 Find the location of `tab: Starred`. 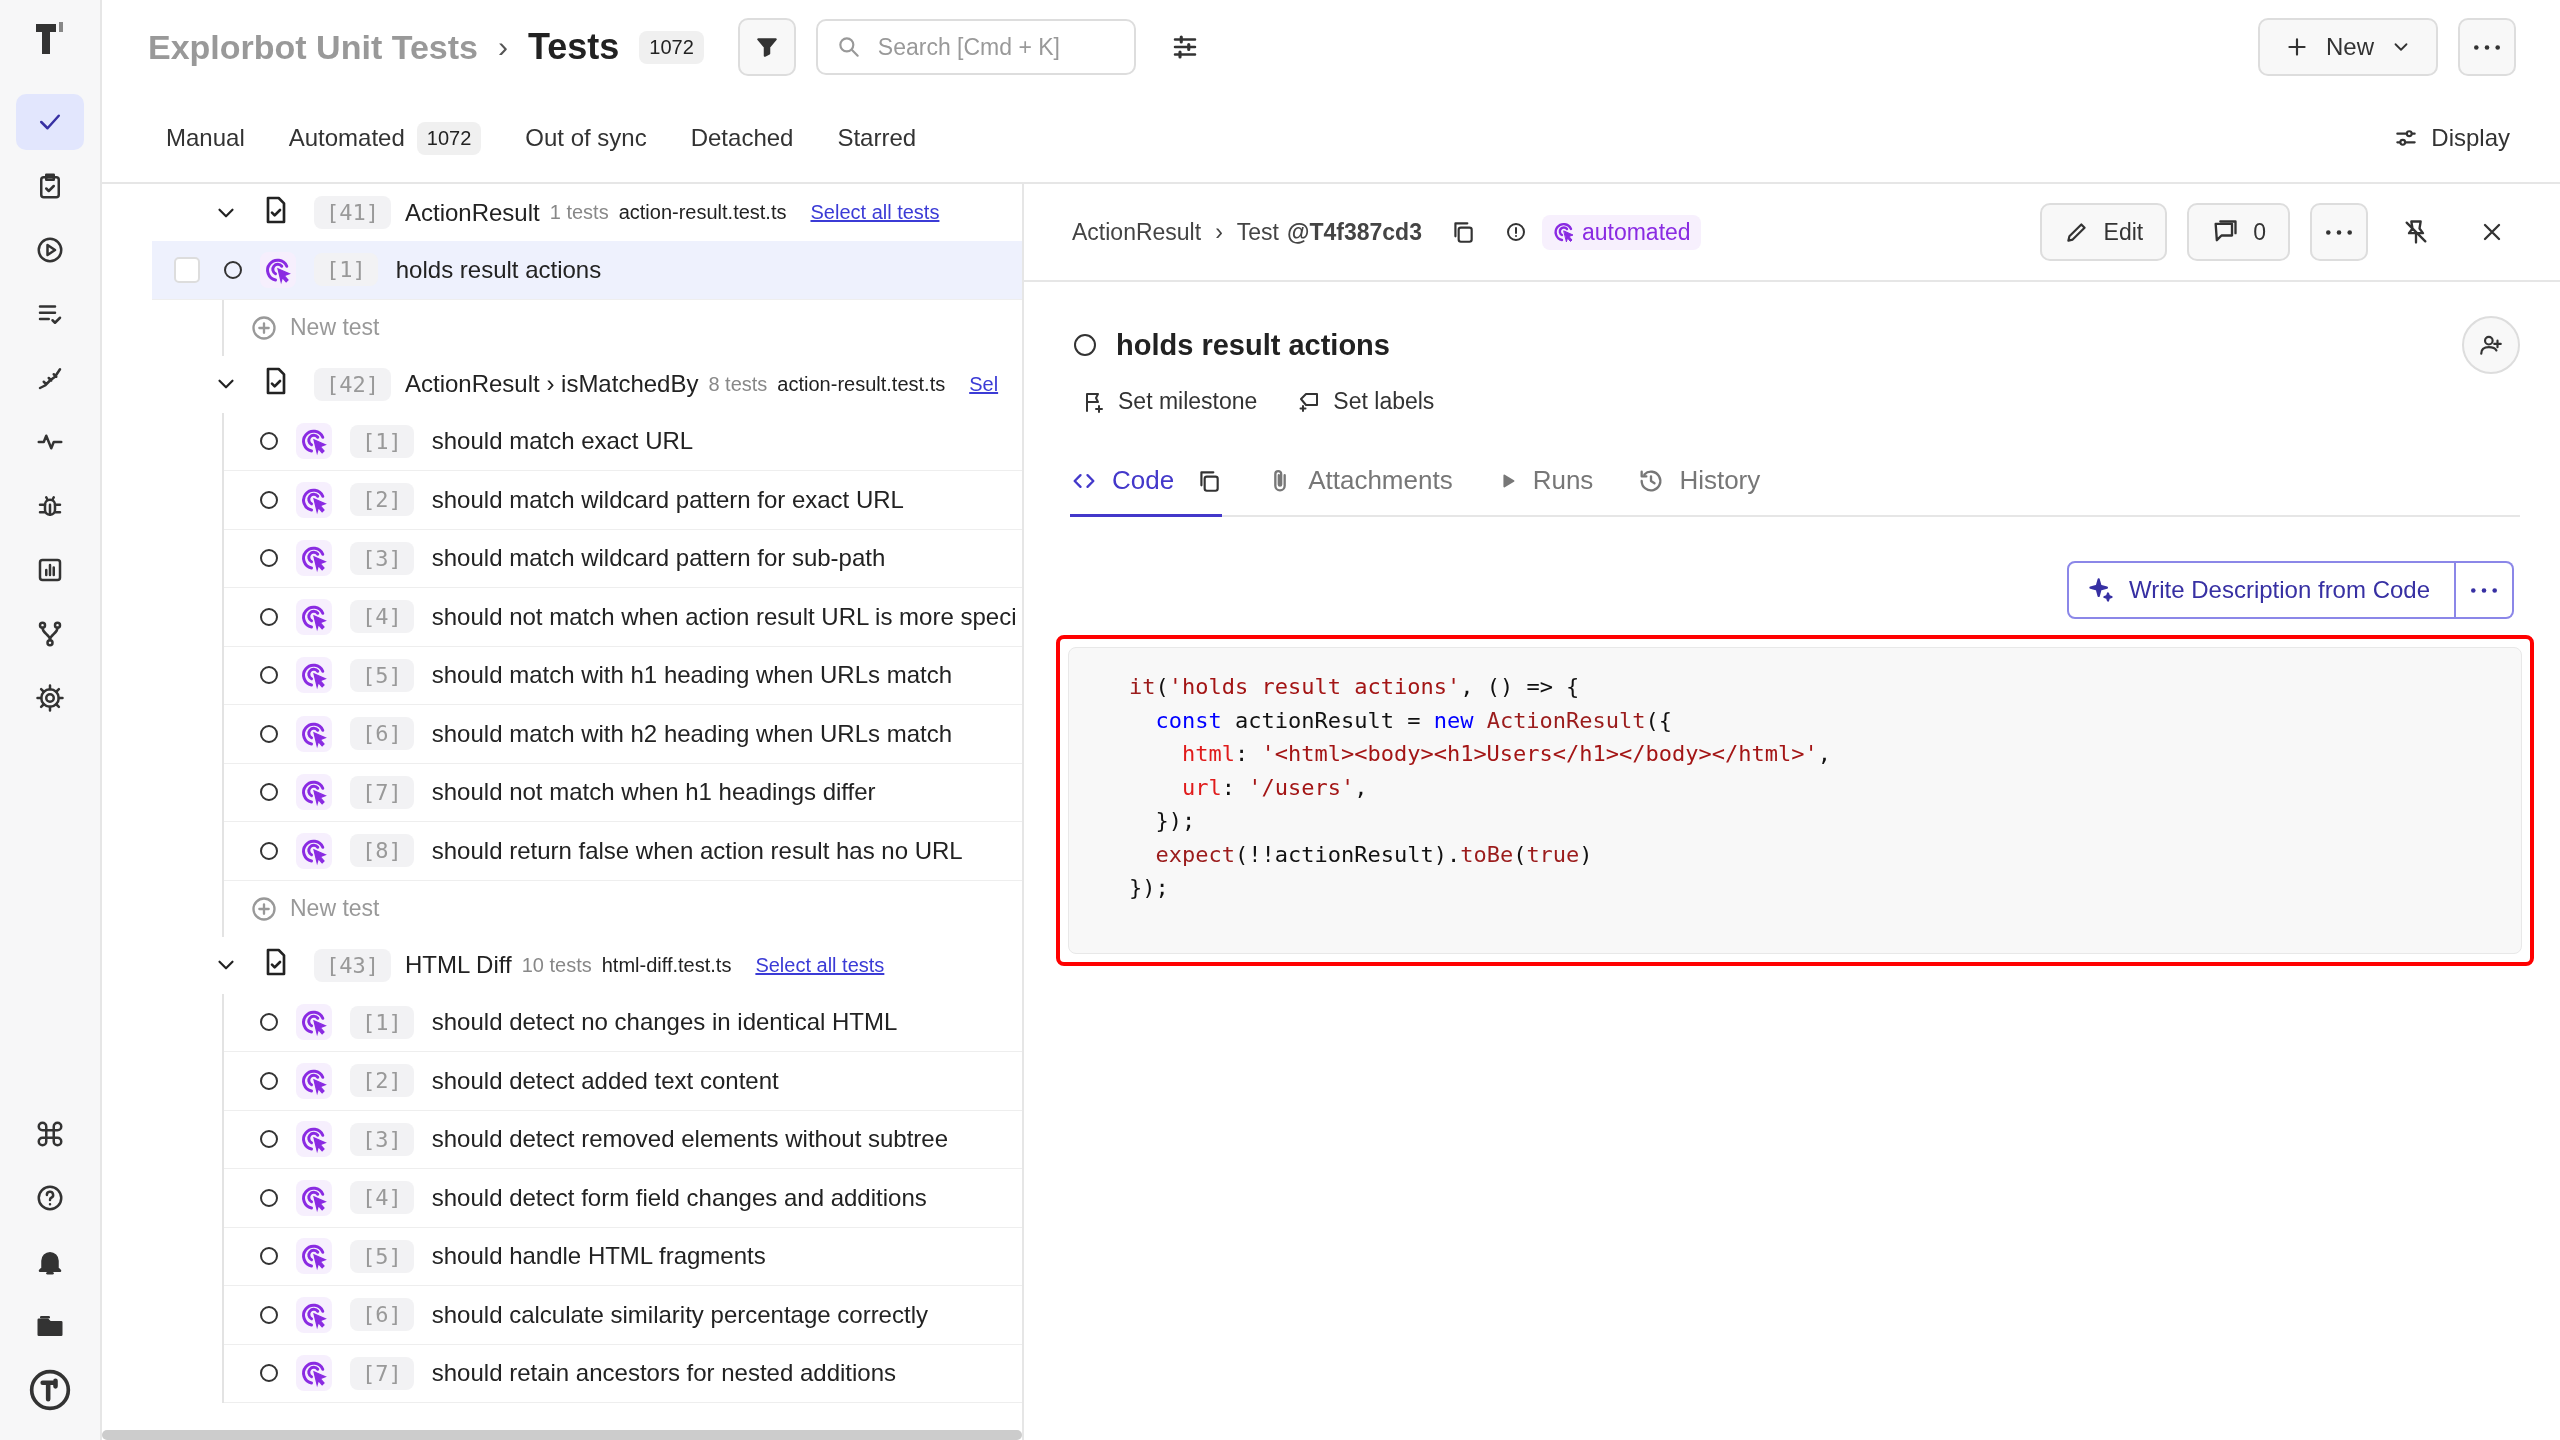

tab: Starred is located at coordinates (877, 138).